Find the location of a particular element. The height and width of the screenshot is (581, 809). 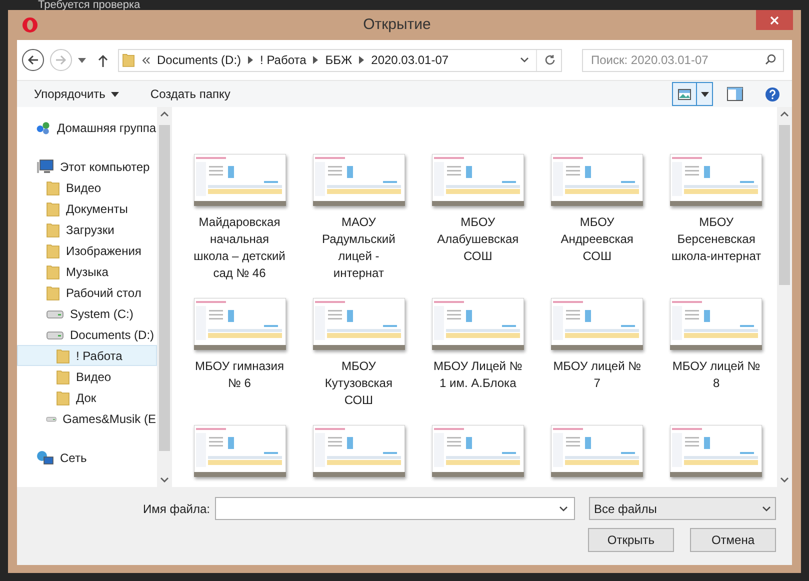

file-name: МБОУ Берсеневская школа-интернат is located at coordinates (716, 239).